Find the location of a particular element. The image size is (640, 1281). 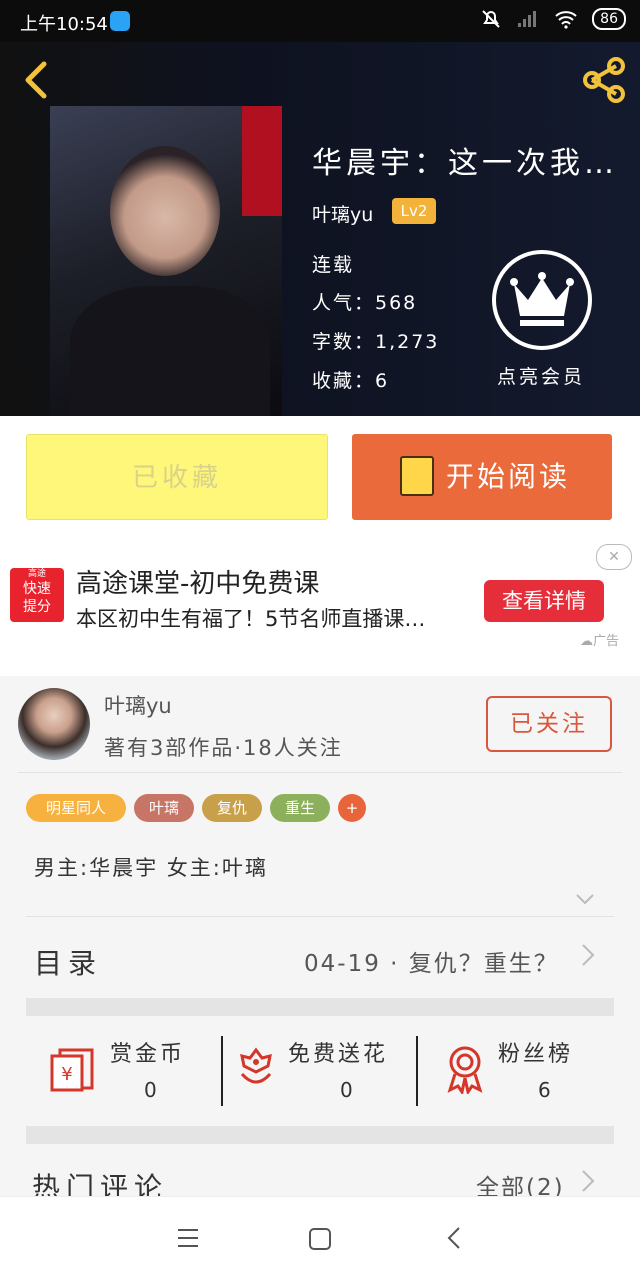

reward-coins-label: 赏金币 is located at coordinates (148, 1054).